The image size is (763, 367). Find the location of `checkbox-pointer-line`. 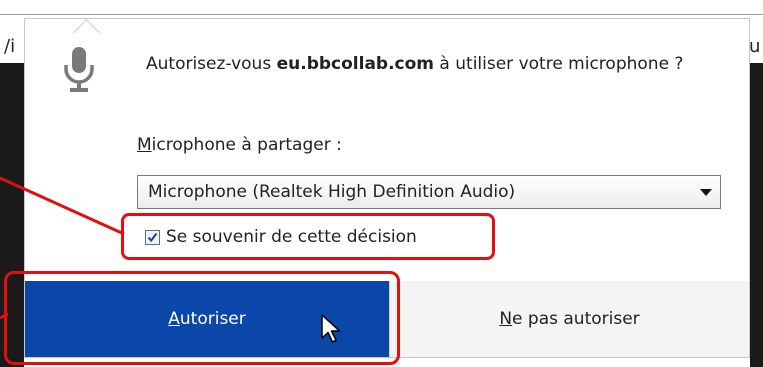

checkbox-pointer-line is located at coordinates (62, 206).